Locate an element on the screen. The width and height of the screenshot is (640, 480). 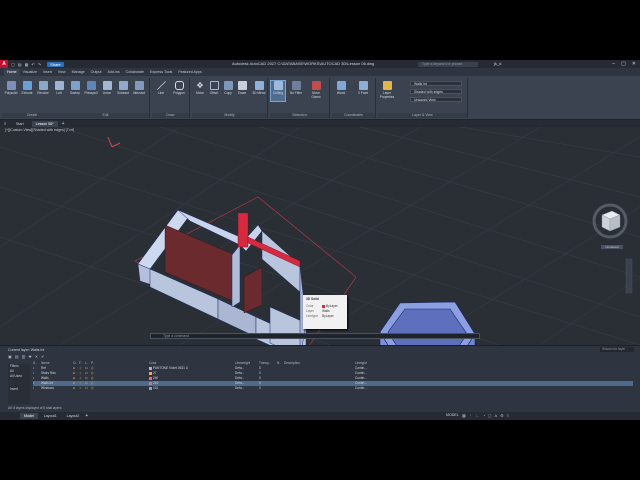
copy-tool: Copy is located at coordinates (228, 88).